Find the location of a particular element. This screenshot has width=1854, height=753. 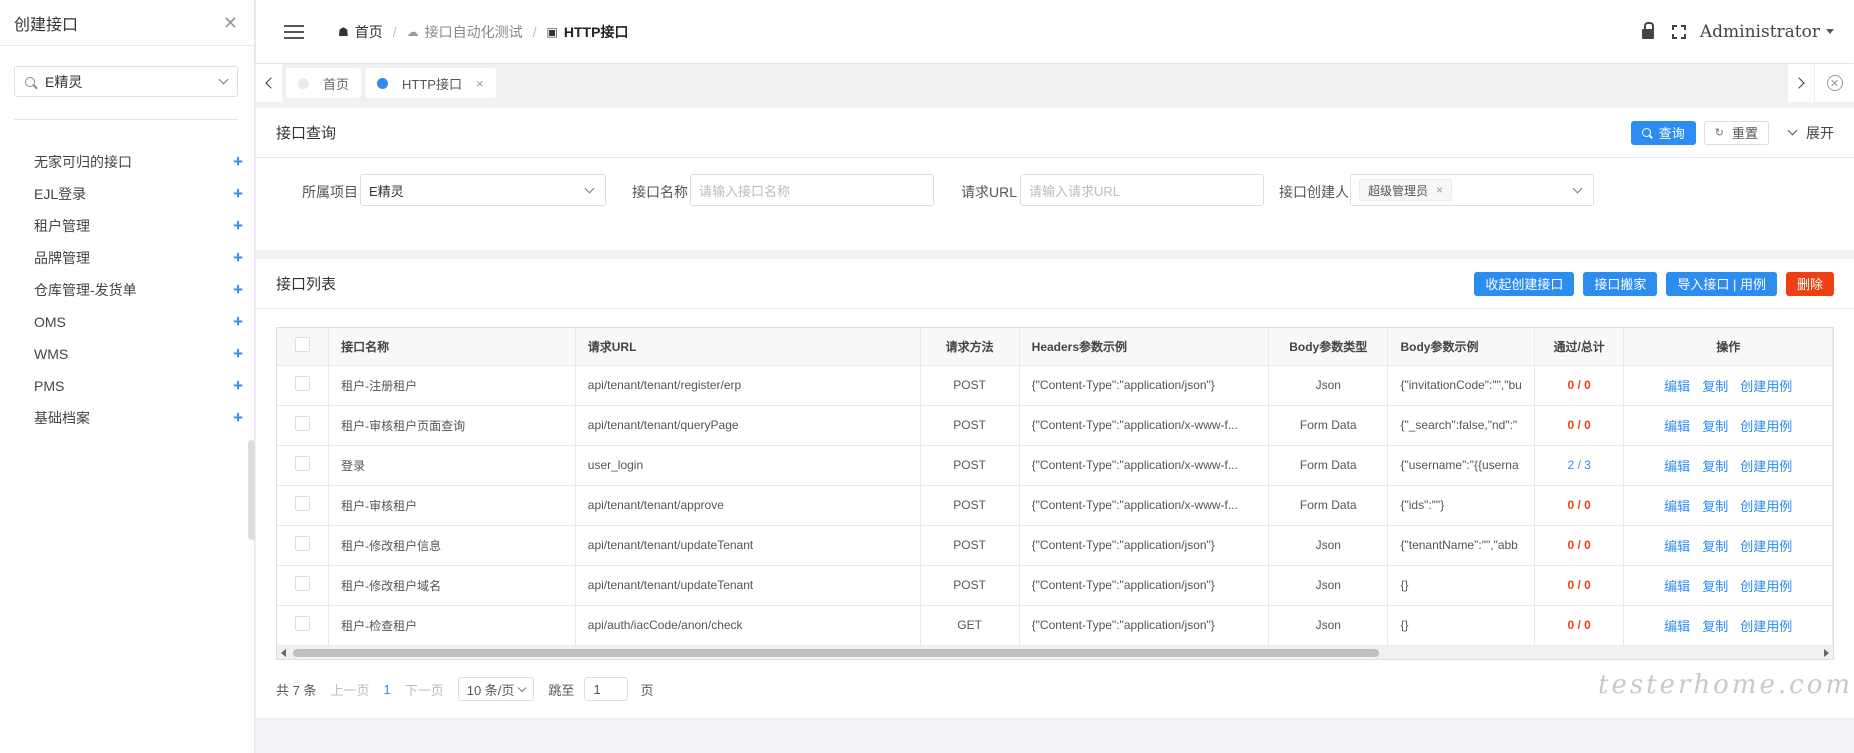

move-api-button: 接口搬家 is located at coordinates (1620, 283).